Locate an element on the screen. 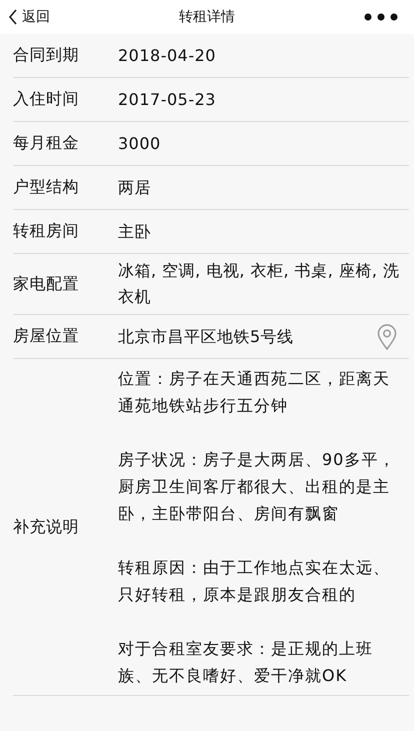 The image size is (414, 731). note-paragraph: 对于合租室友要求：是正规的上班族、无不良嗜好、爱干净就OK is located at coordinates (246, 662).